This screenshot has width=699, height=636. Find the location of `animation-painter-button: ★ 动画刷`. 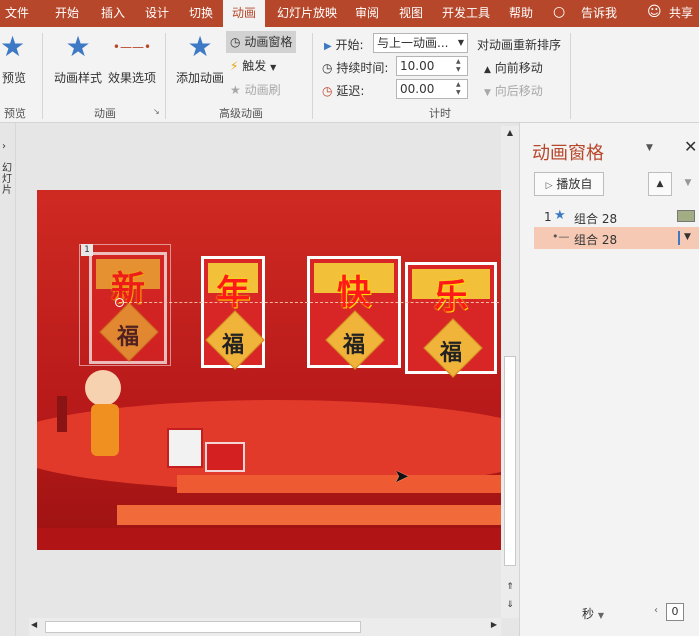

animation-painter-button: ★ 动画刷 is located at coordinates (255, 89).